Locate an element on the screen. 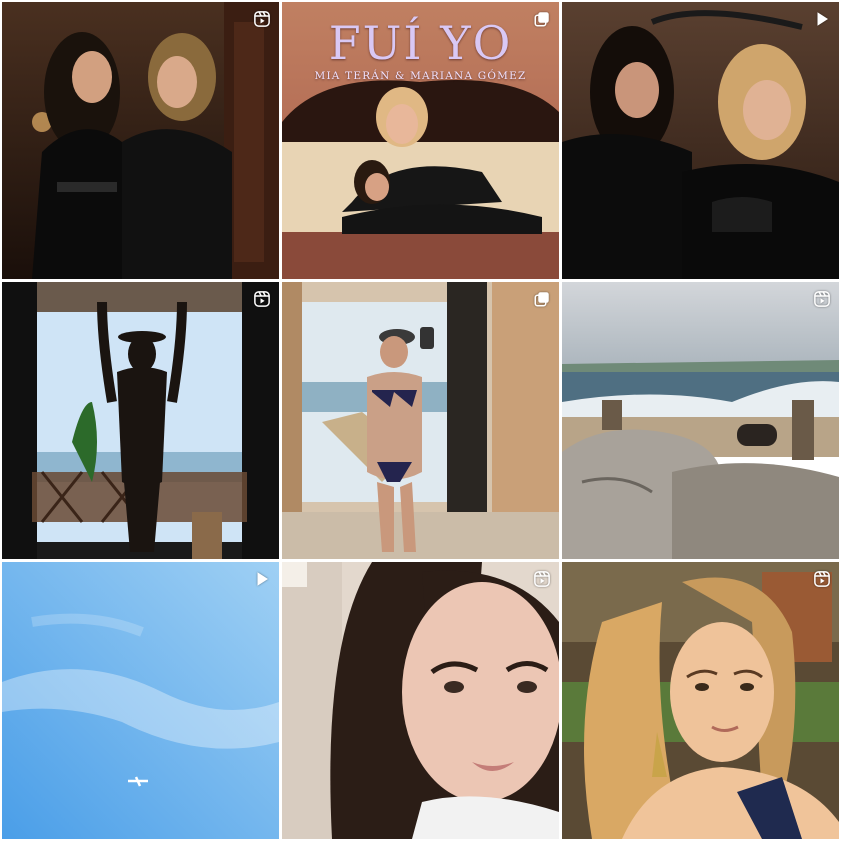 This screenshot has height=841, width=841. post-tile-2: FUÍ YO MIA TERÁN & MARIANA GÓMEZ is located at coordinates (420, 140).